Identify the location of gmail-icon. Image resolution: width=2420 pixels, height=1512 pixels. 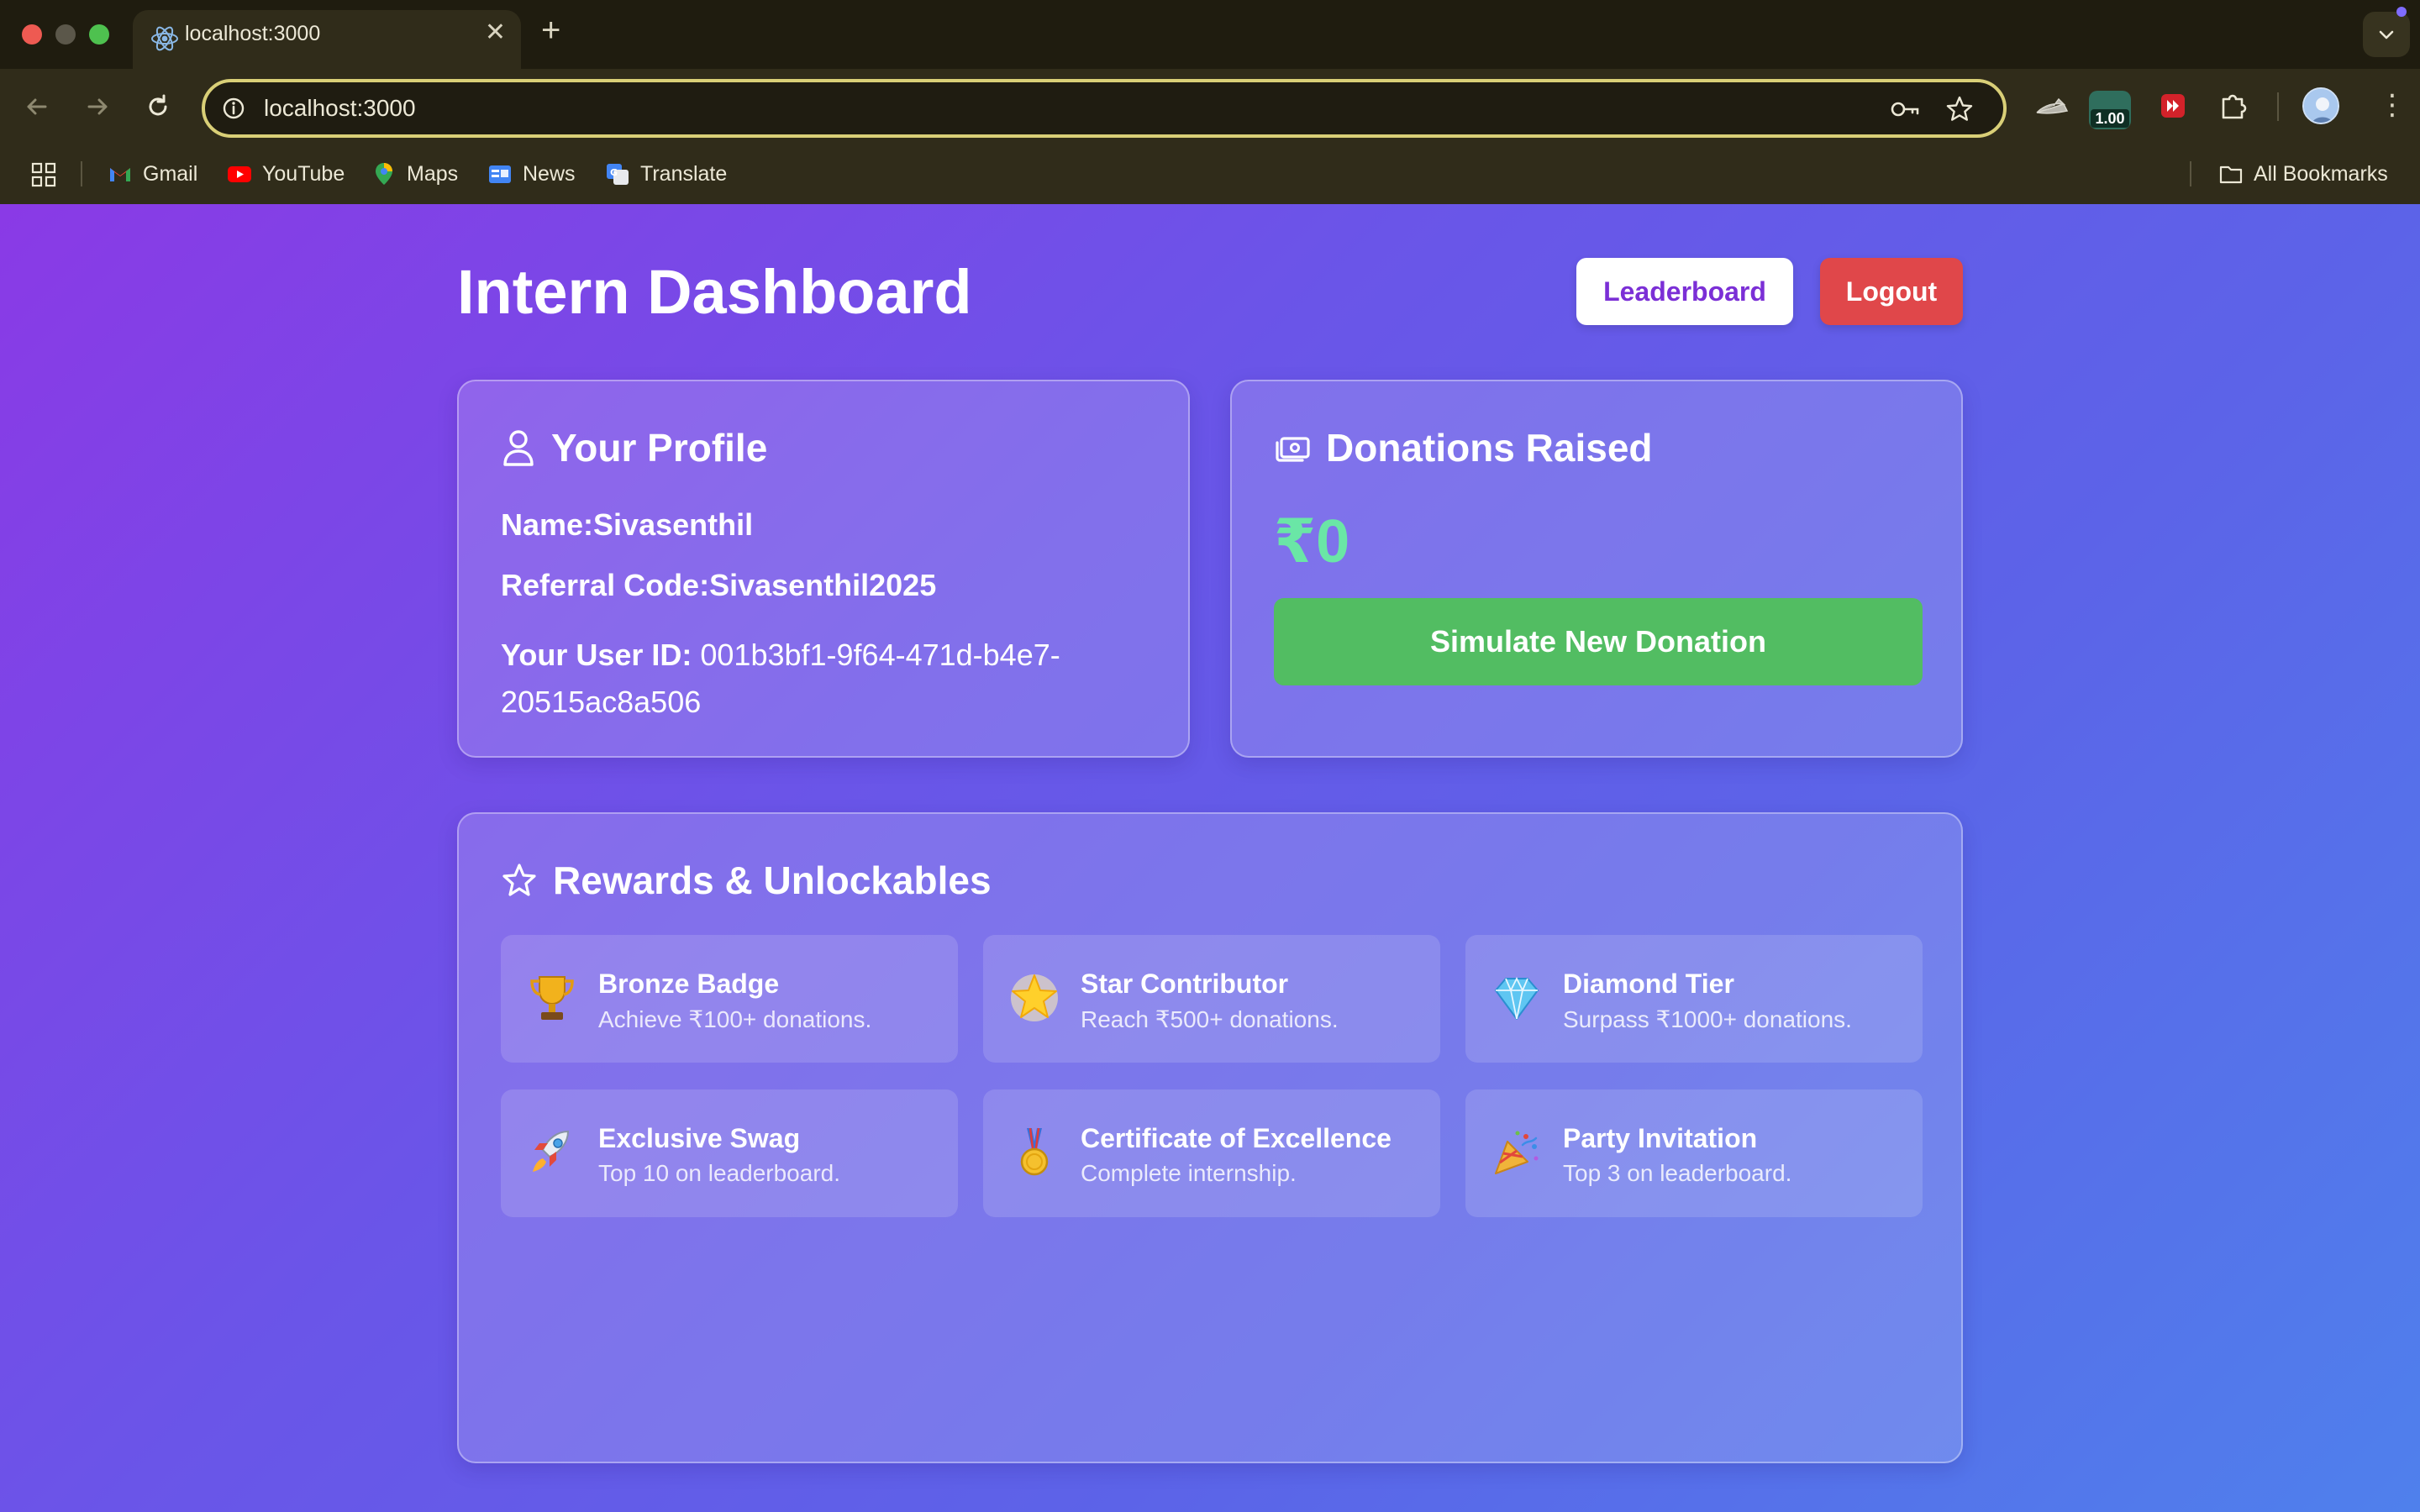
(120, 174).